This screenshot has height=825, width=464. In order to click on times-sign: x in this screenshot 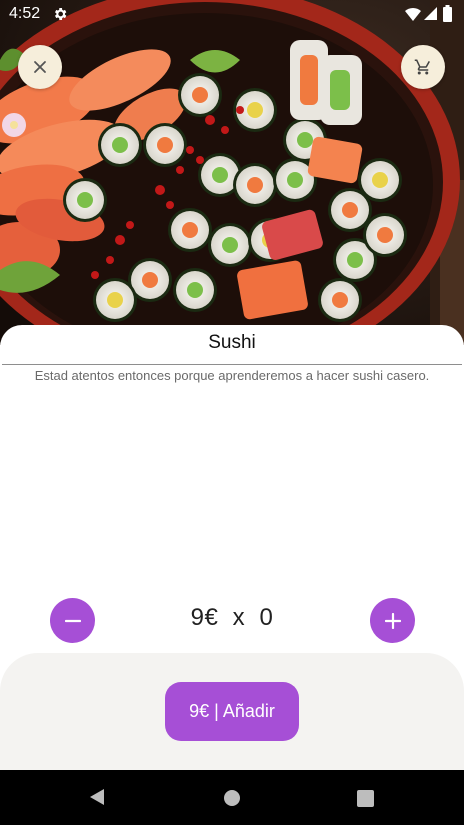, I will do `click(239, 617)`.